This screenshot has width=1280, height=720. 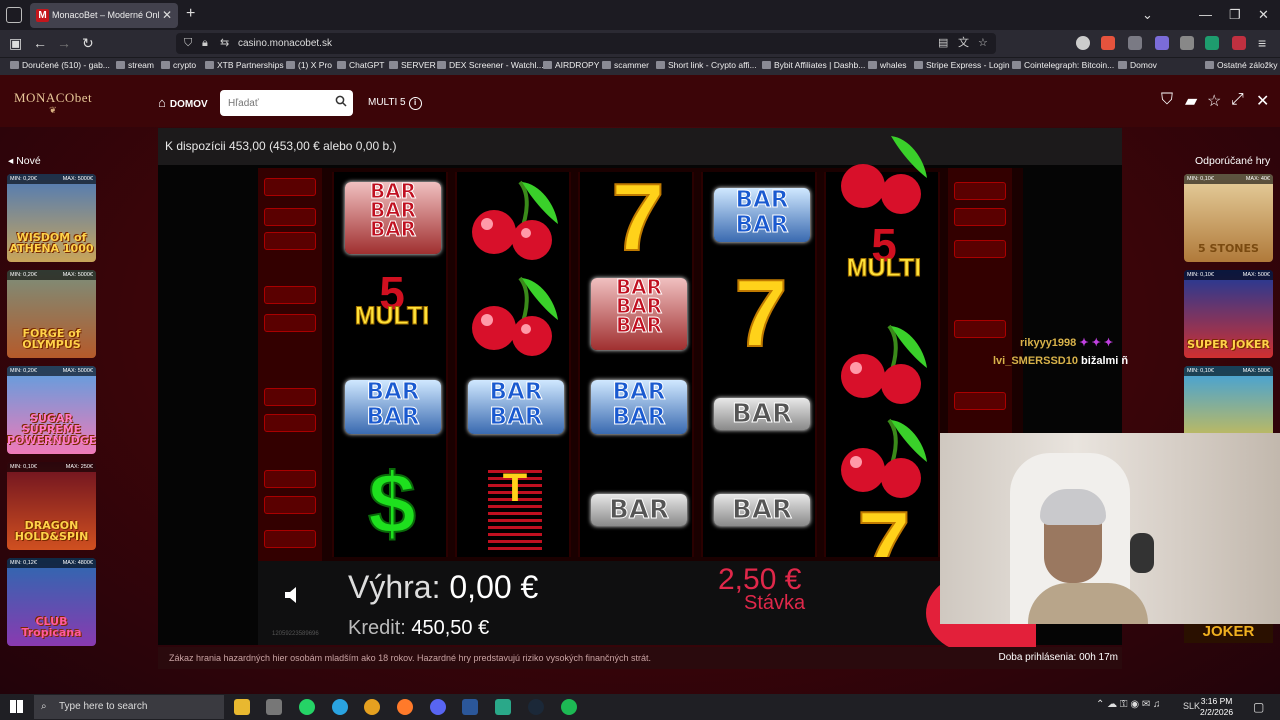 I want to click on game-thumbnail: MIN: 0,10€ MAX: 40€ 5 STONES, so click(x=1228, y=218).